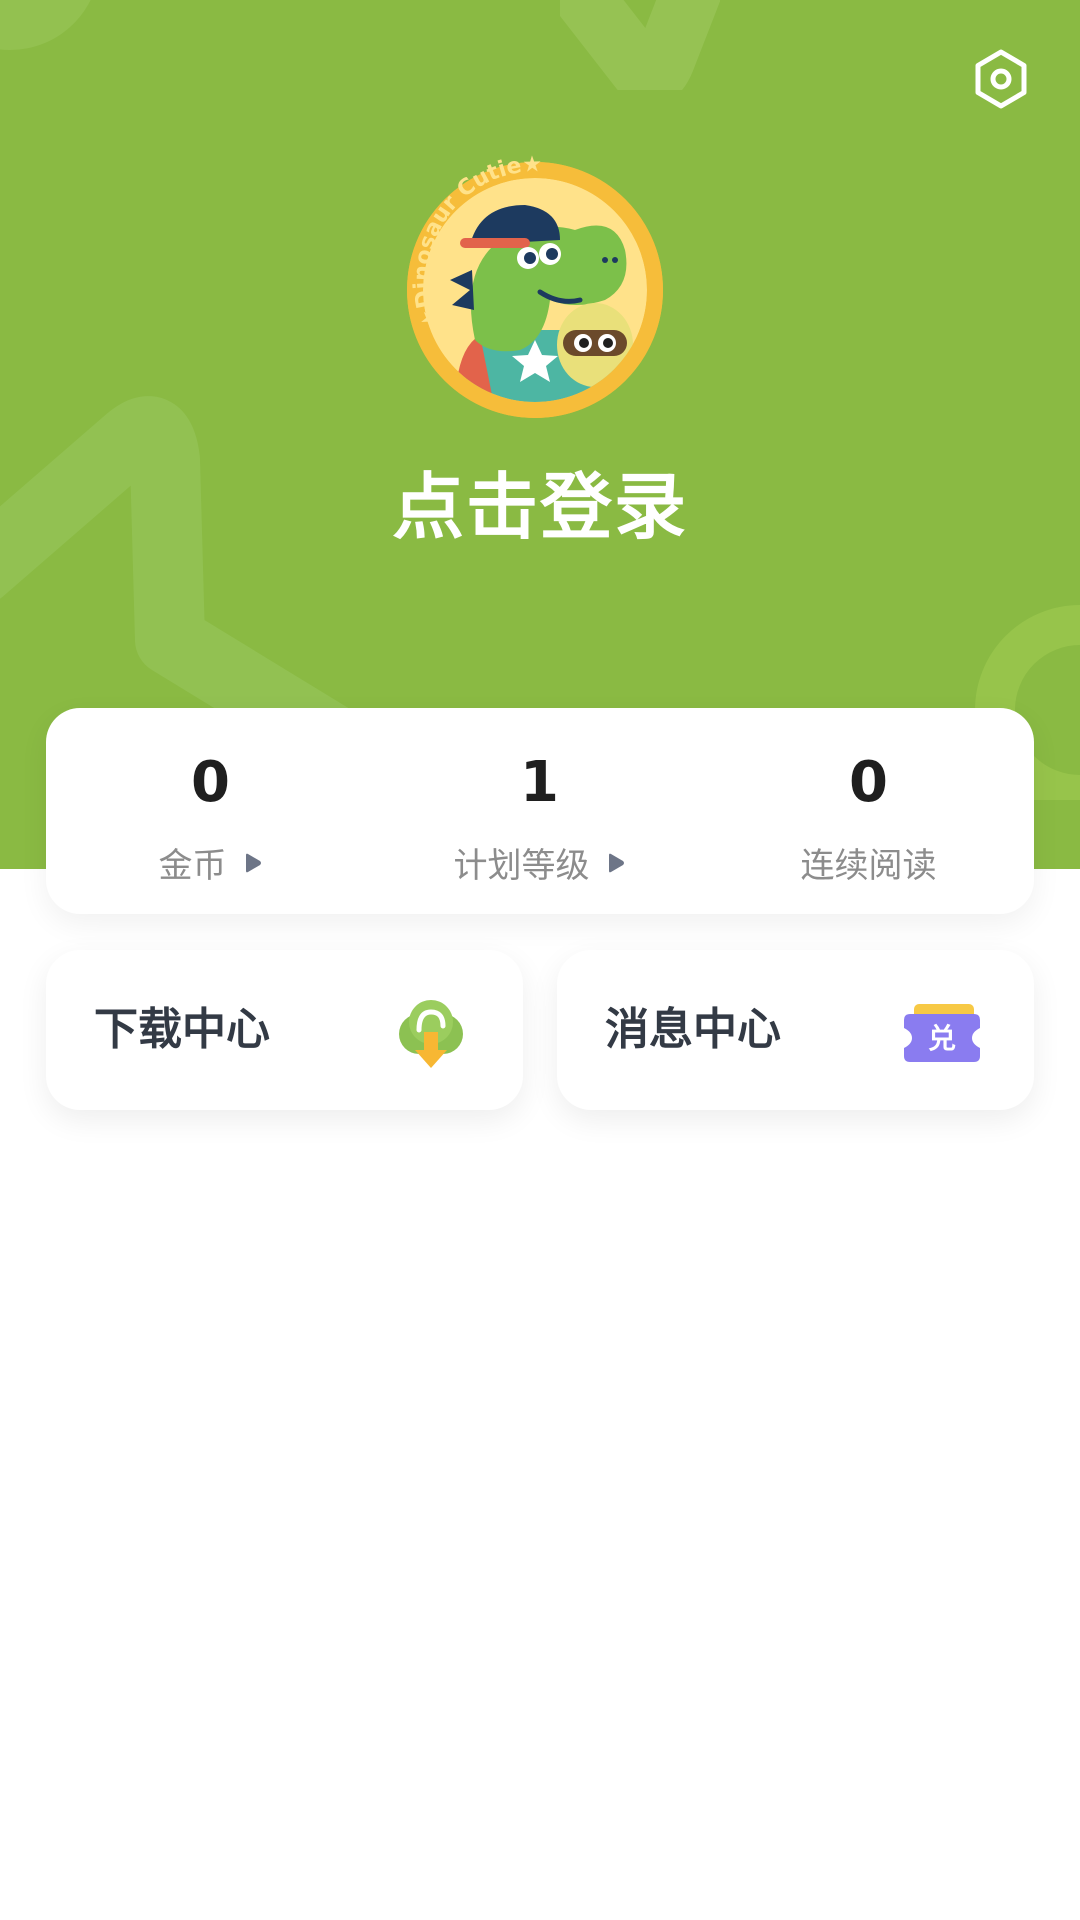 The width and height of the screenshot is (1080, 1920). I want to click on stat-label-row: 计划等级, so click(539, 862).